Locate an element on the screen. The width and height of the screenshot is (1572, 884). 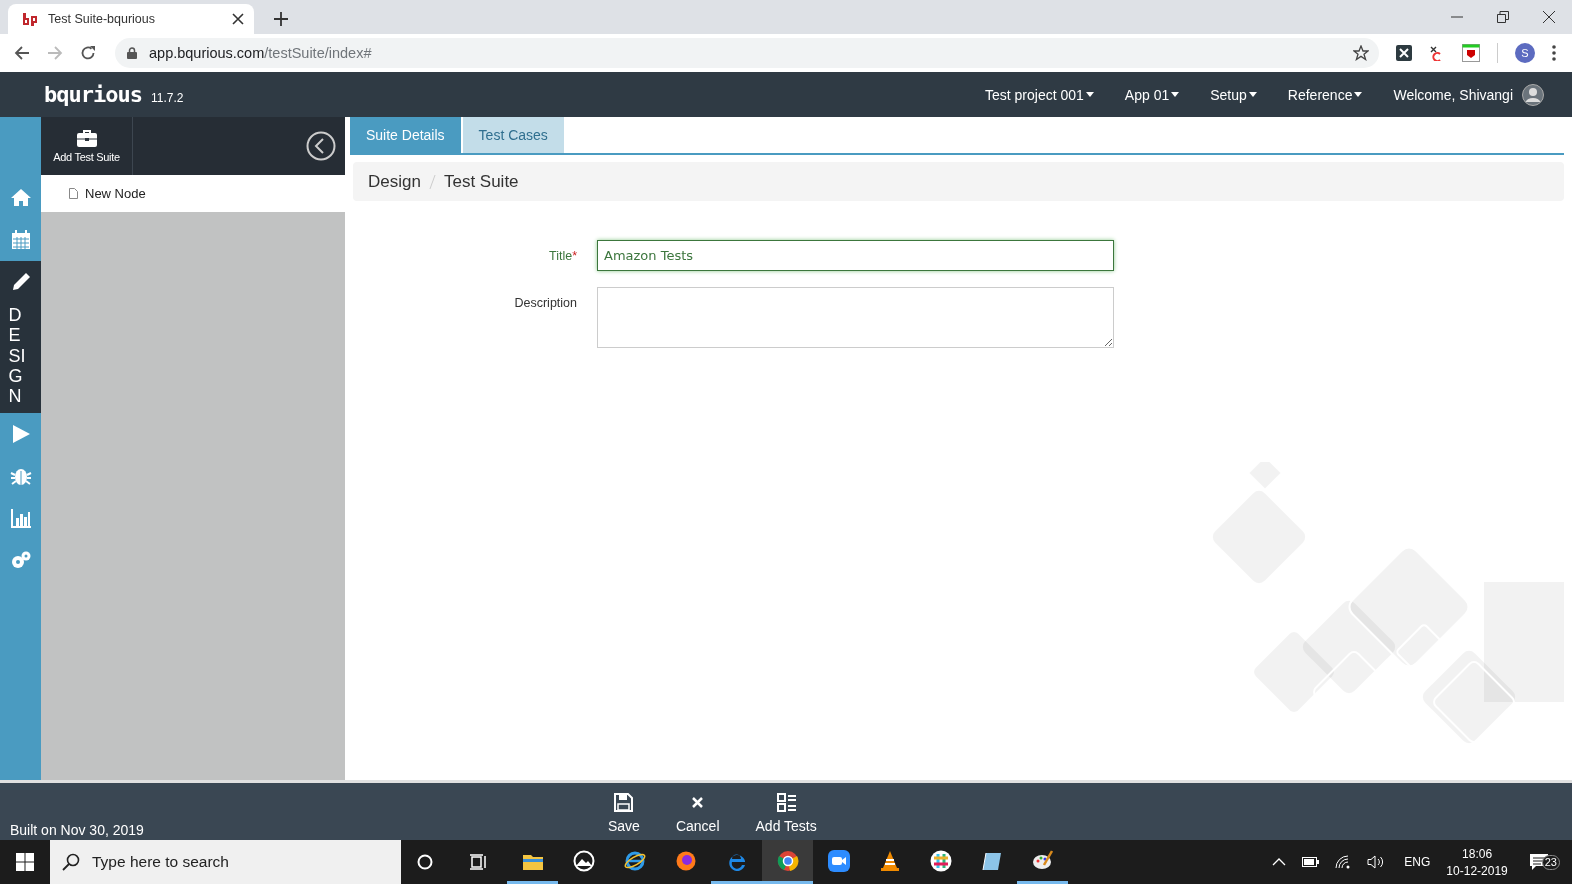
round-logo-icon is located at coordinates (787, 860).